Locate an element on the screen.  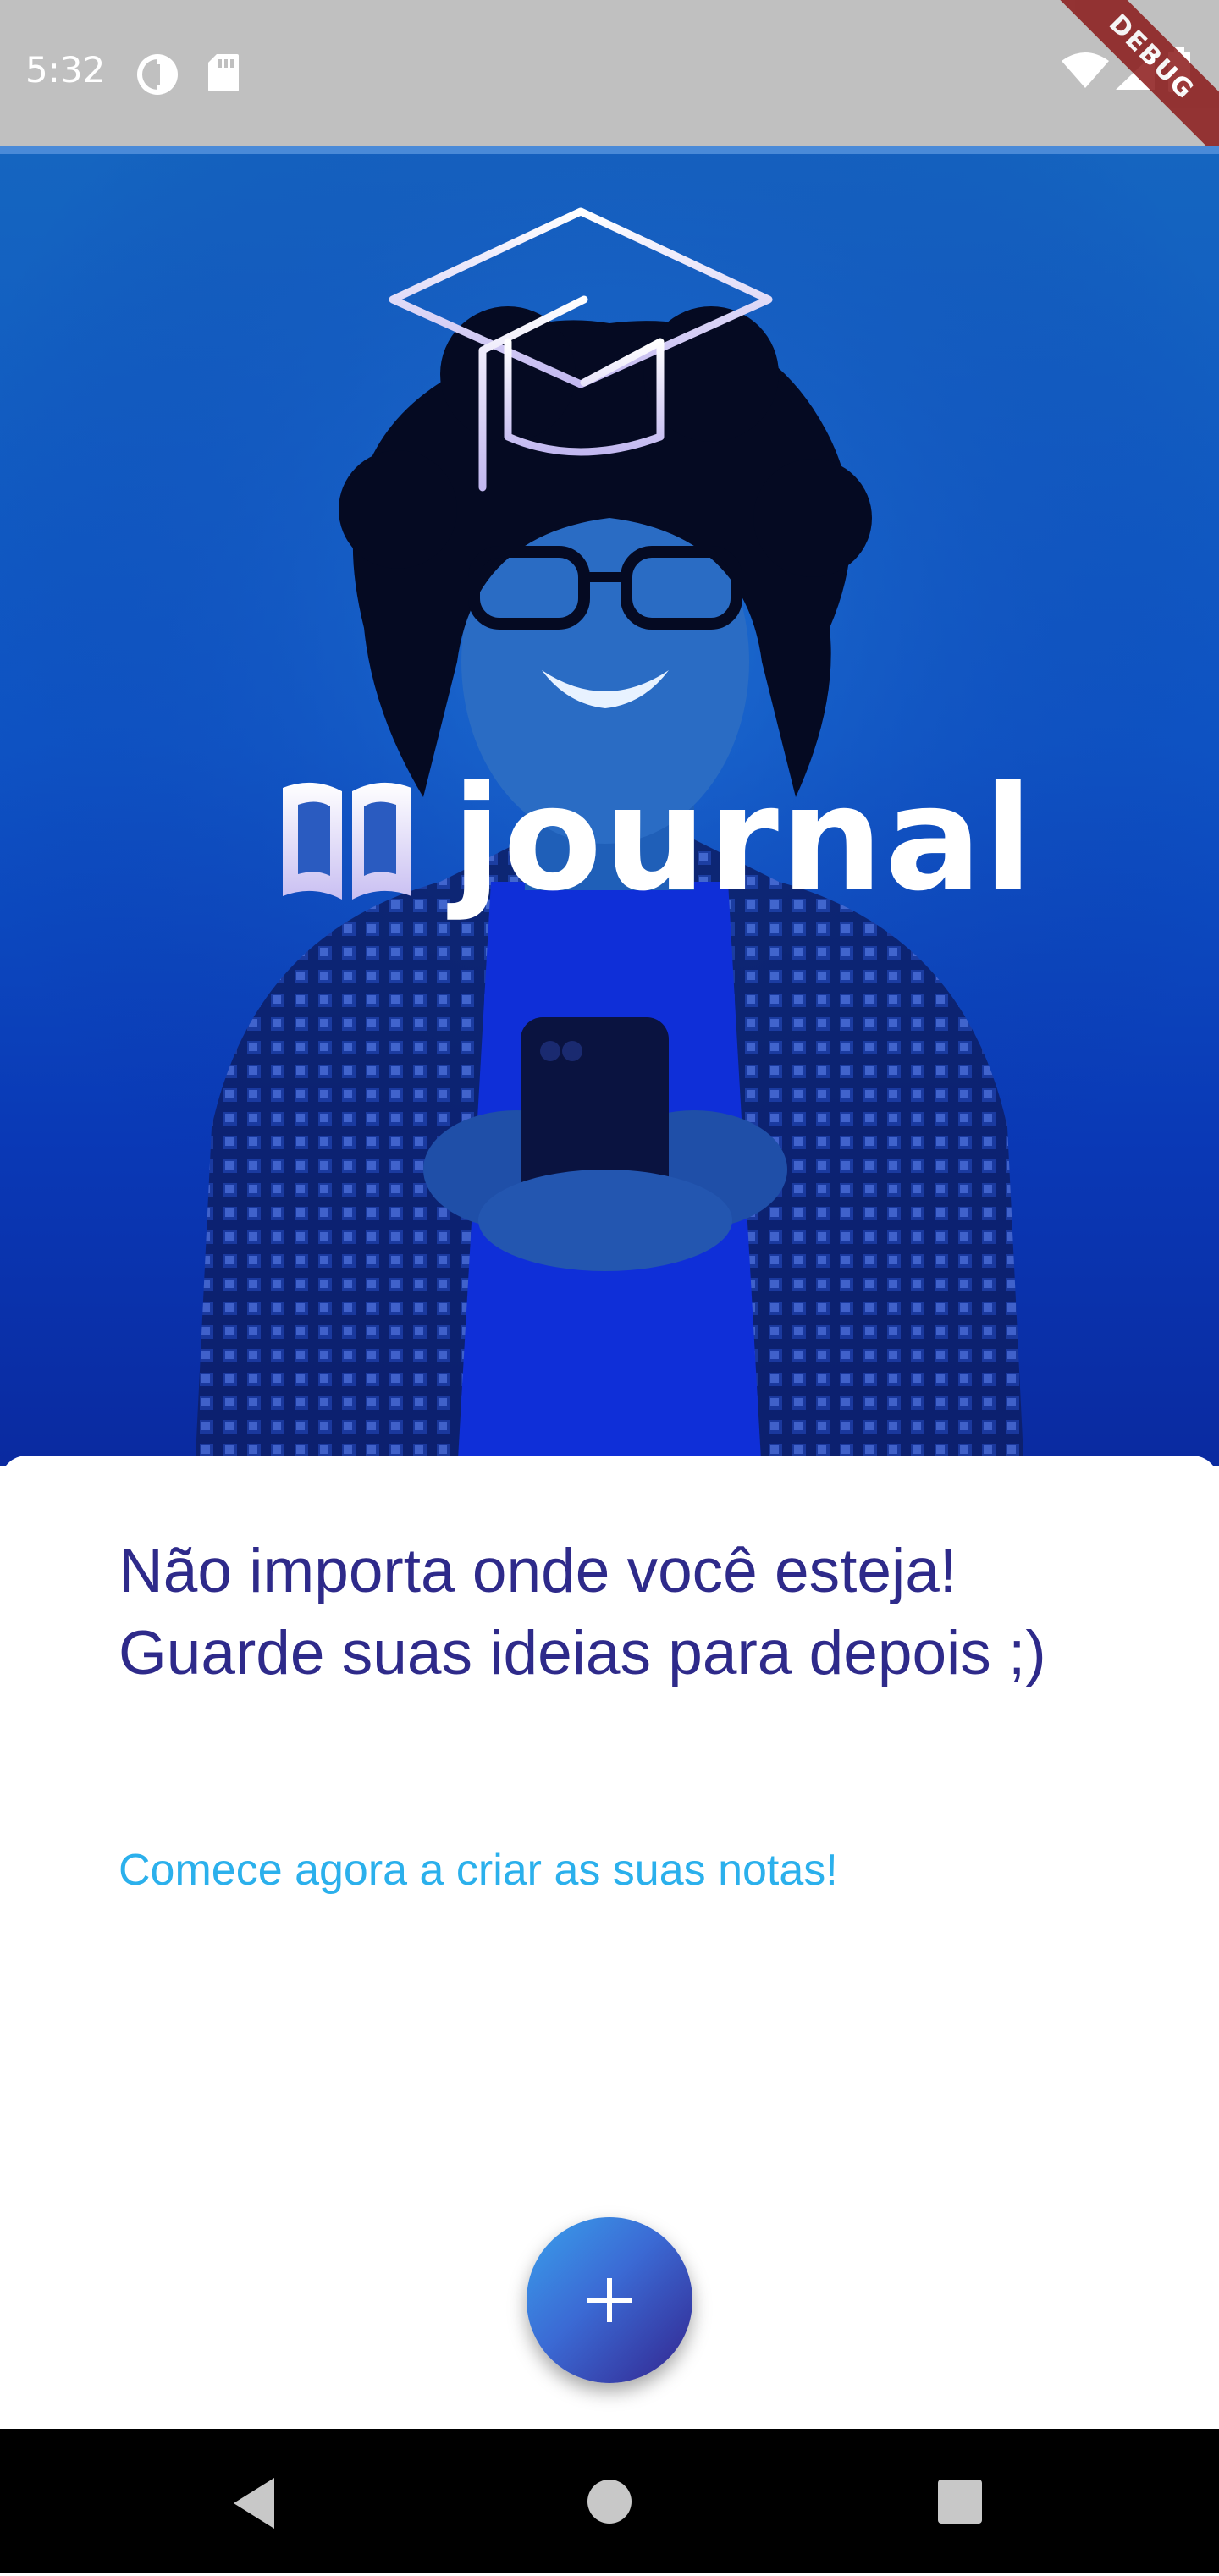
back-icon is located at coordinates (254, 2503).